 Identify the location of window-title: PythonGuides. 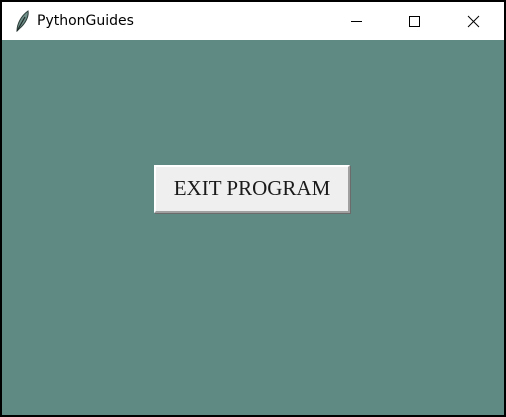
(85, 21).